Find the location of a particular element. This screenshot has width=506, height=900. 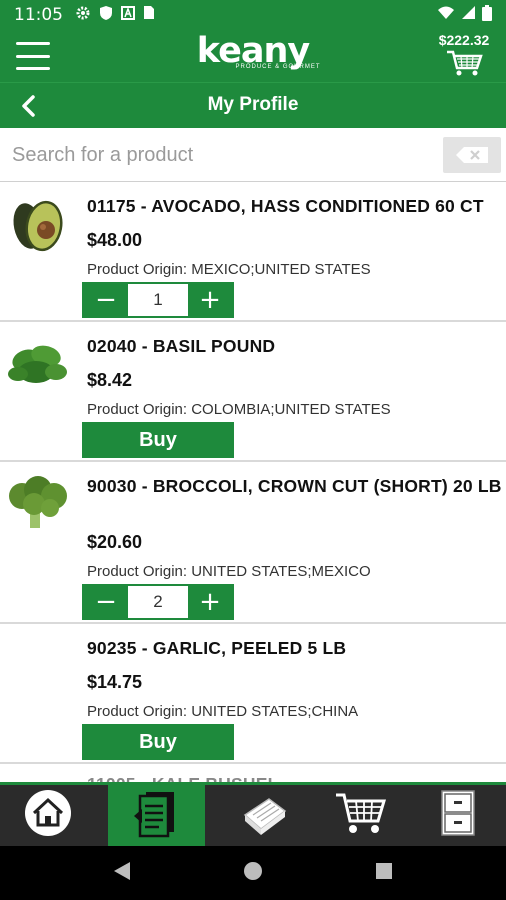

broccoli-image is located at coordinates (38, 503).